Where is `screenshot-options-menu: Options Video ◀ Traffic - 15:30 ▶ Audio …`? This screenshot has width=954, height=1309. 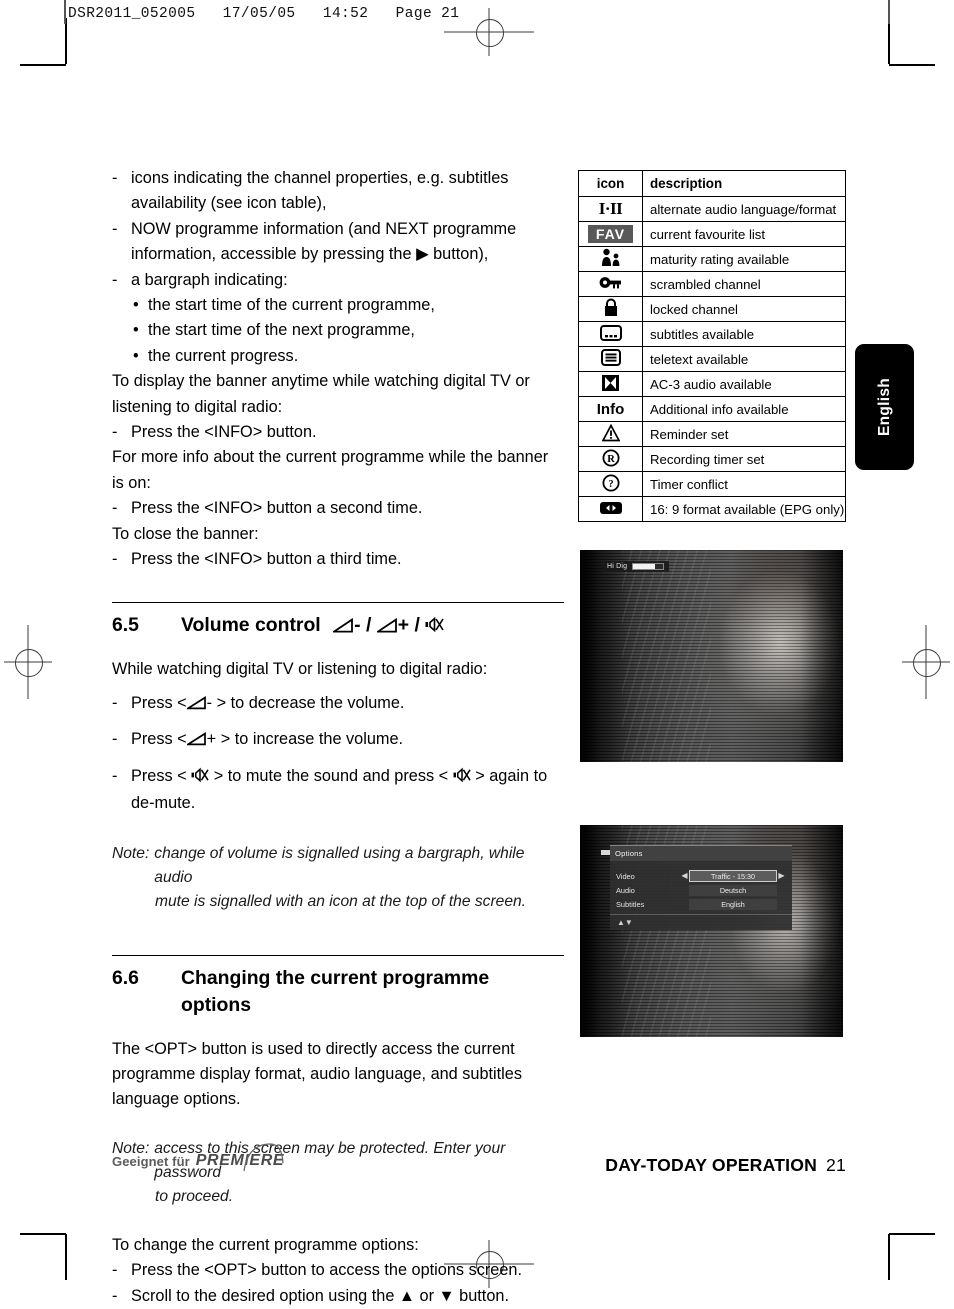 screenshot-options-menu: Options Video ◀ Traffic - 15:30 ▶ Audio … is located at coordinates (711, 931).